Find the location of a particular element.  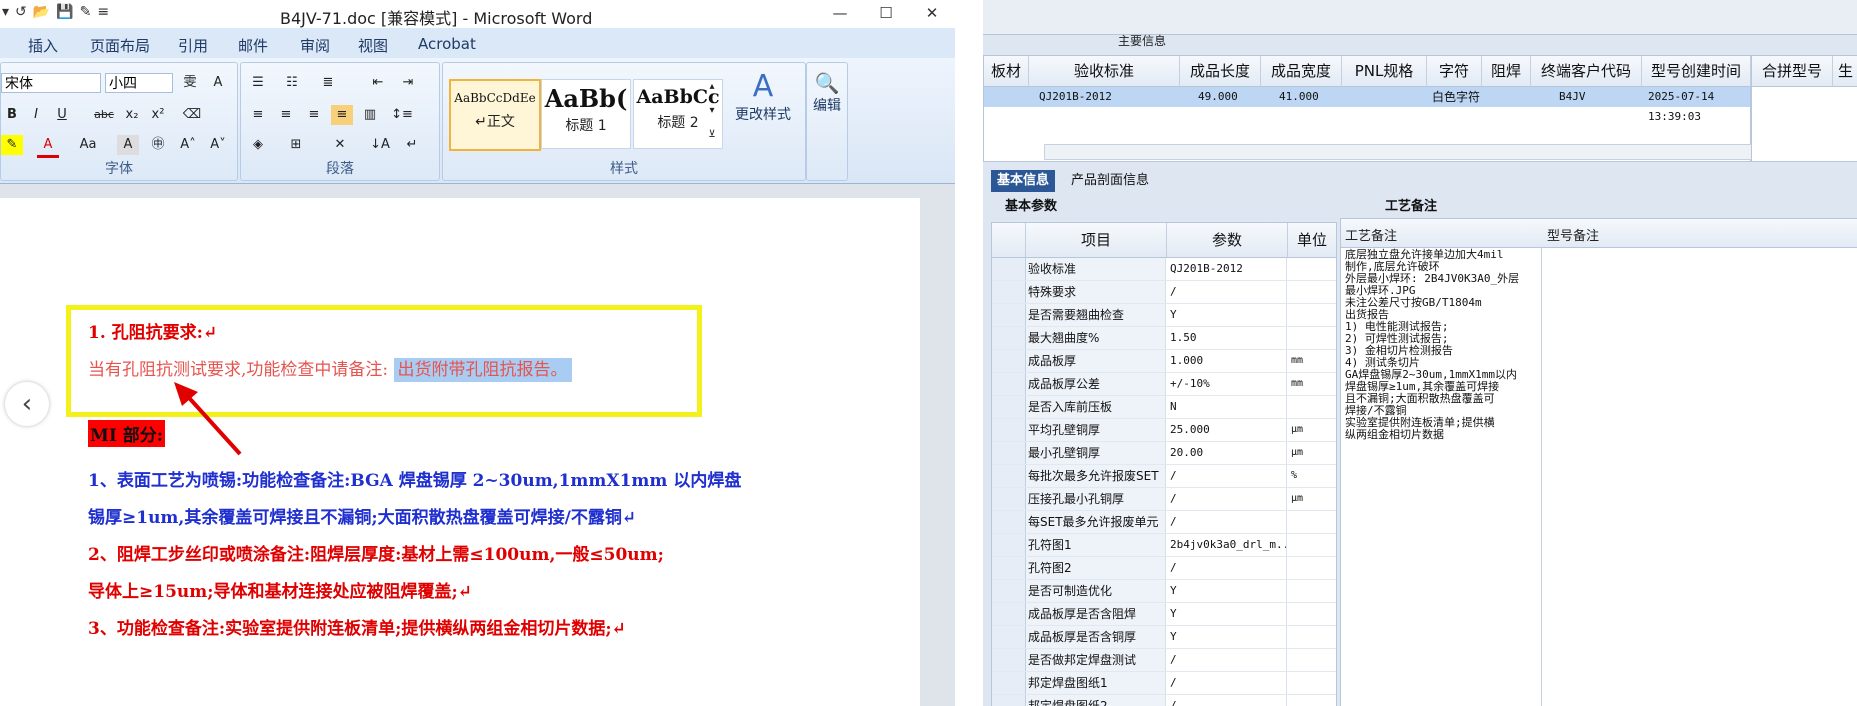

underline-icon: U is located at coordinates (62, 115).